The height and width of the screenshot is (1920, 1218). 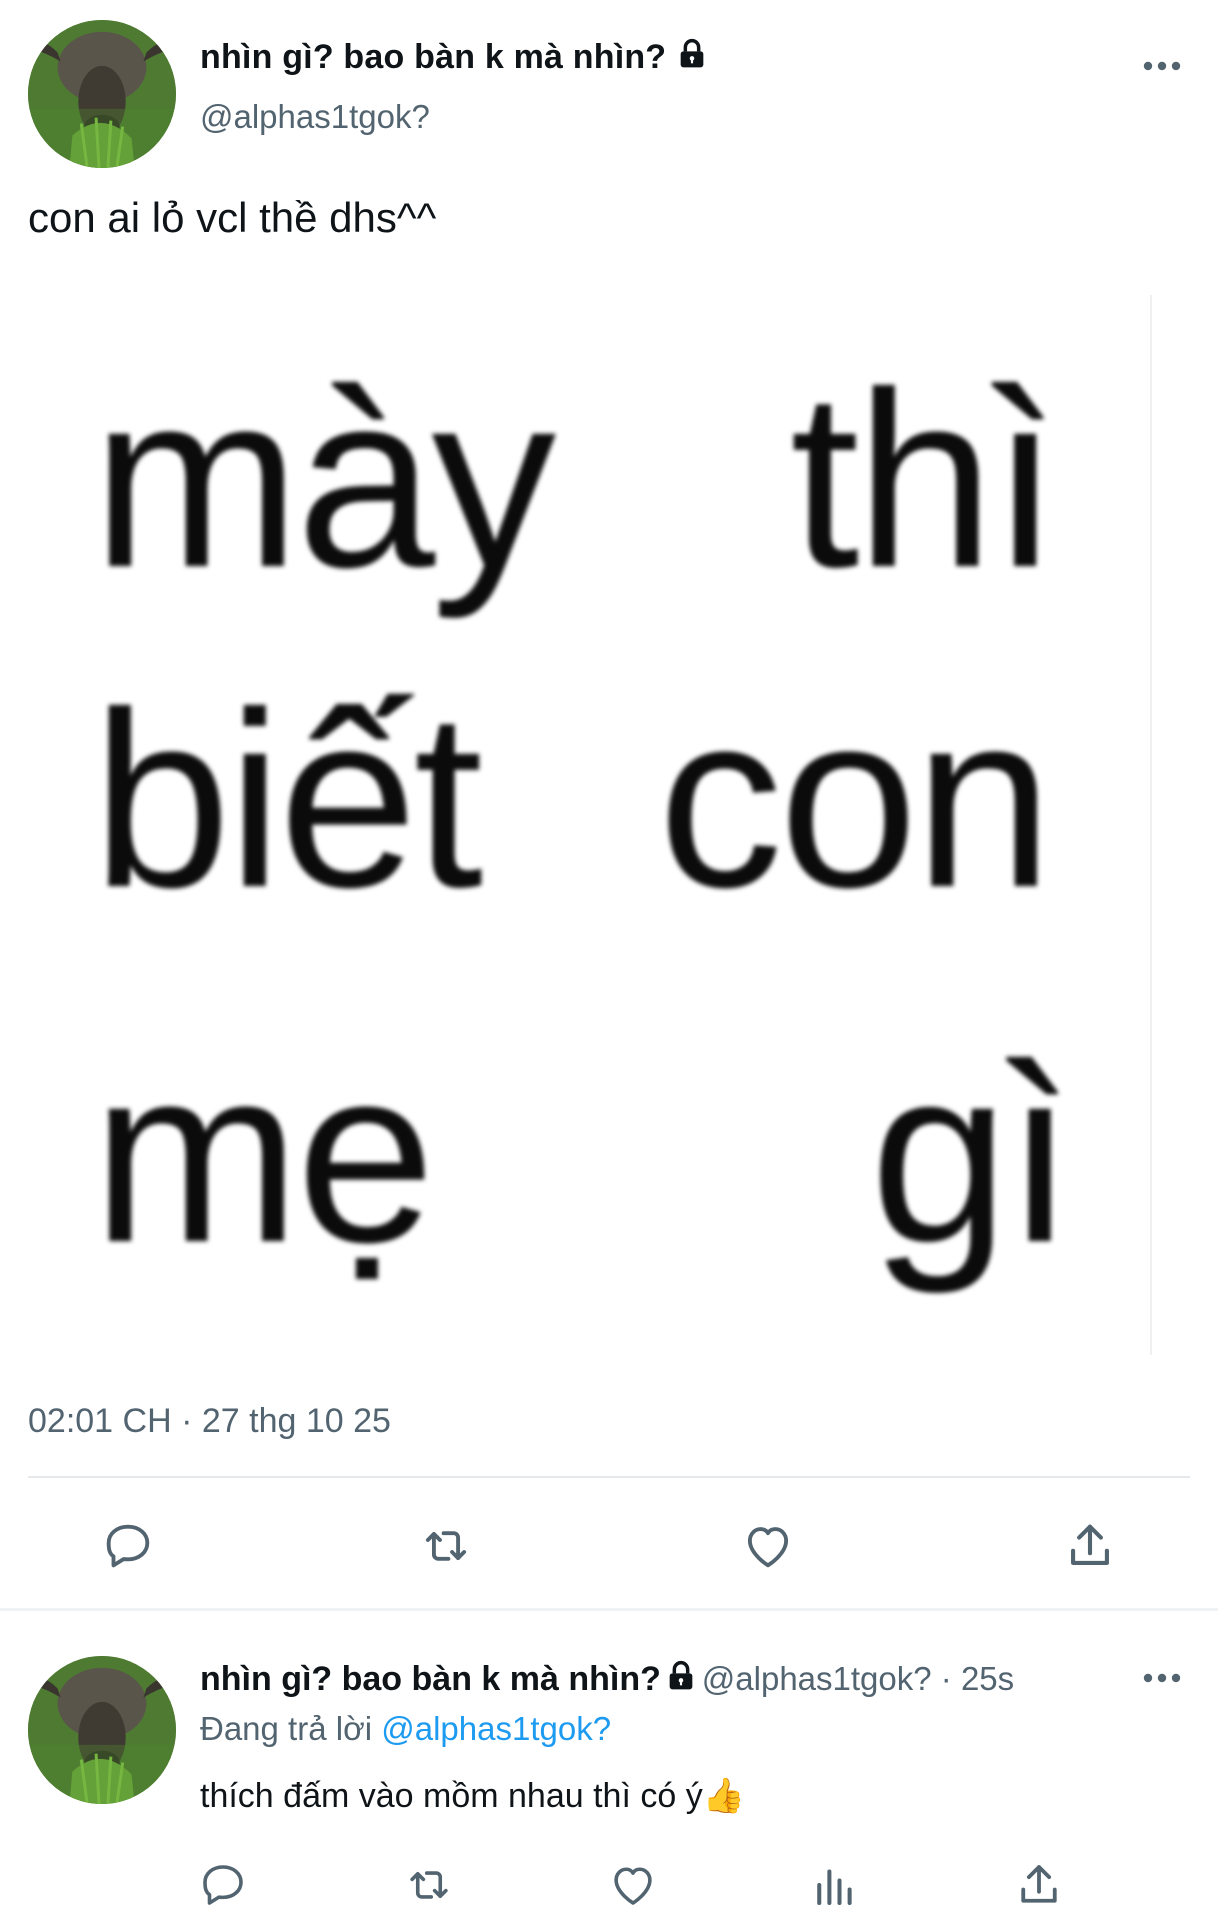 I want to click on meme-word: con, so click(x=855, y=799).